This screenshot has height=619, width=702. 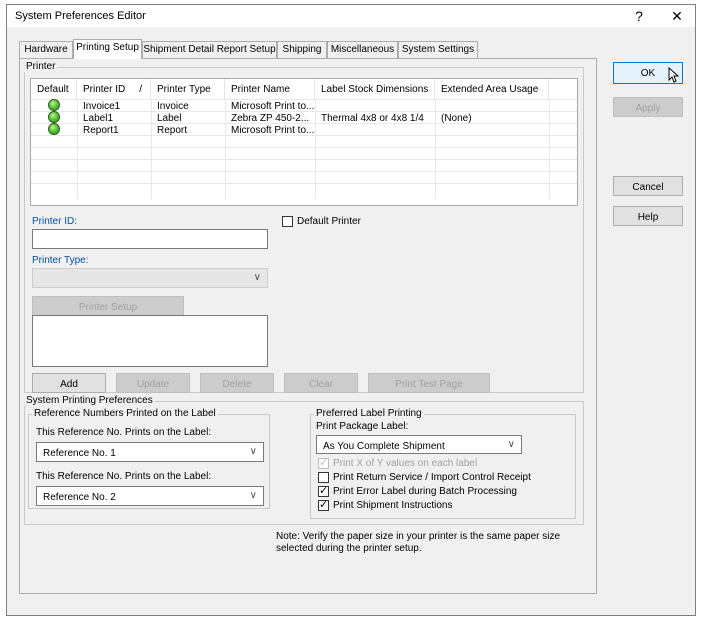 What do you see at coordinates (54, 89) in the screenshot?
I see `col-default: Default` at bounding box center [54, 89].